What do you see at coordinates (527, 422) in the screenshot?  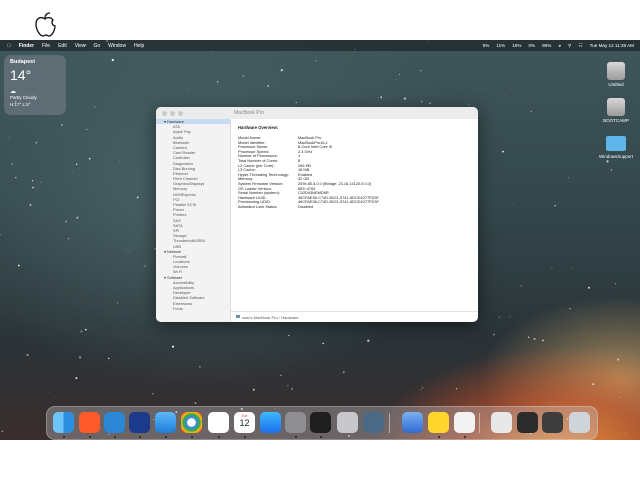 I see `screenshot-icon` at bounding box center [527, 422].